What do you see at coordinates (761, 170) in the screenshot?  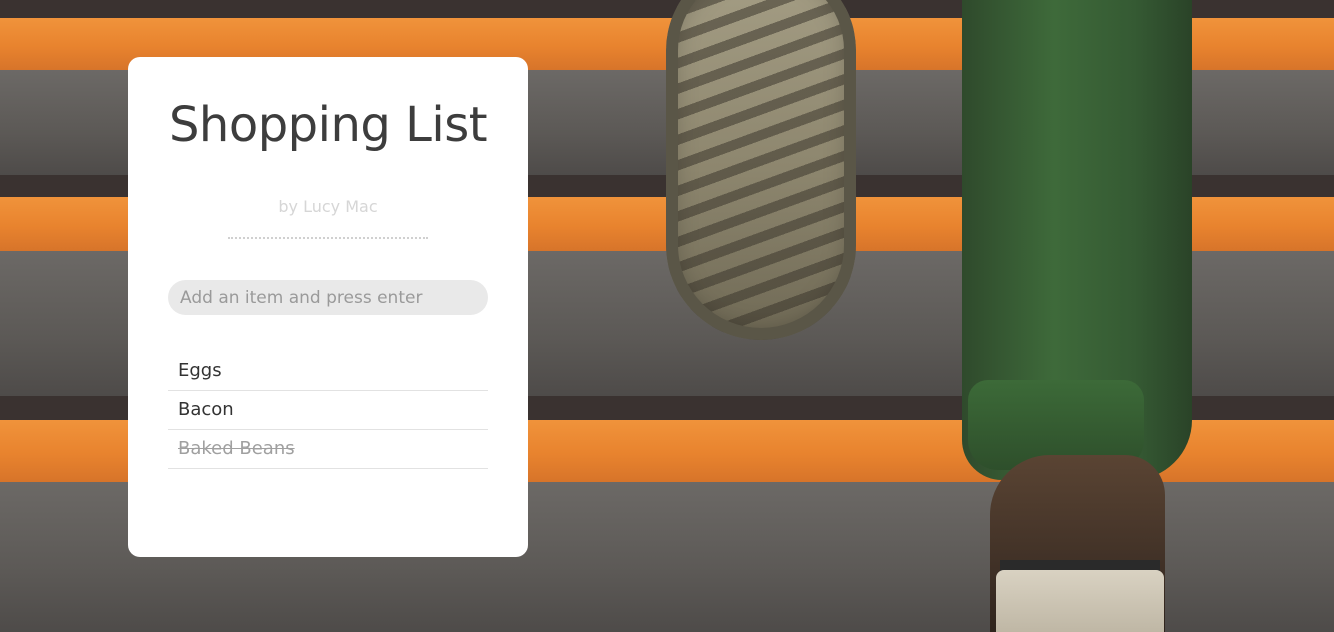 I see `shoe-sole-image` at bounding box center [761, 170].